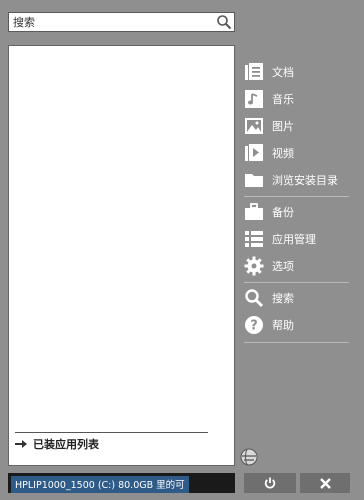 Image resolution: width=364 pixels, height=500 pixels. Describe the element at coordinates (21, 444) in the screenshot. I see `arrow-right-icon` at that location.